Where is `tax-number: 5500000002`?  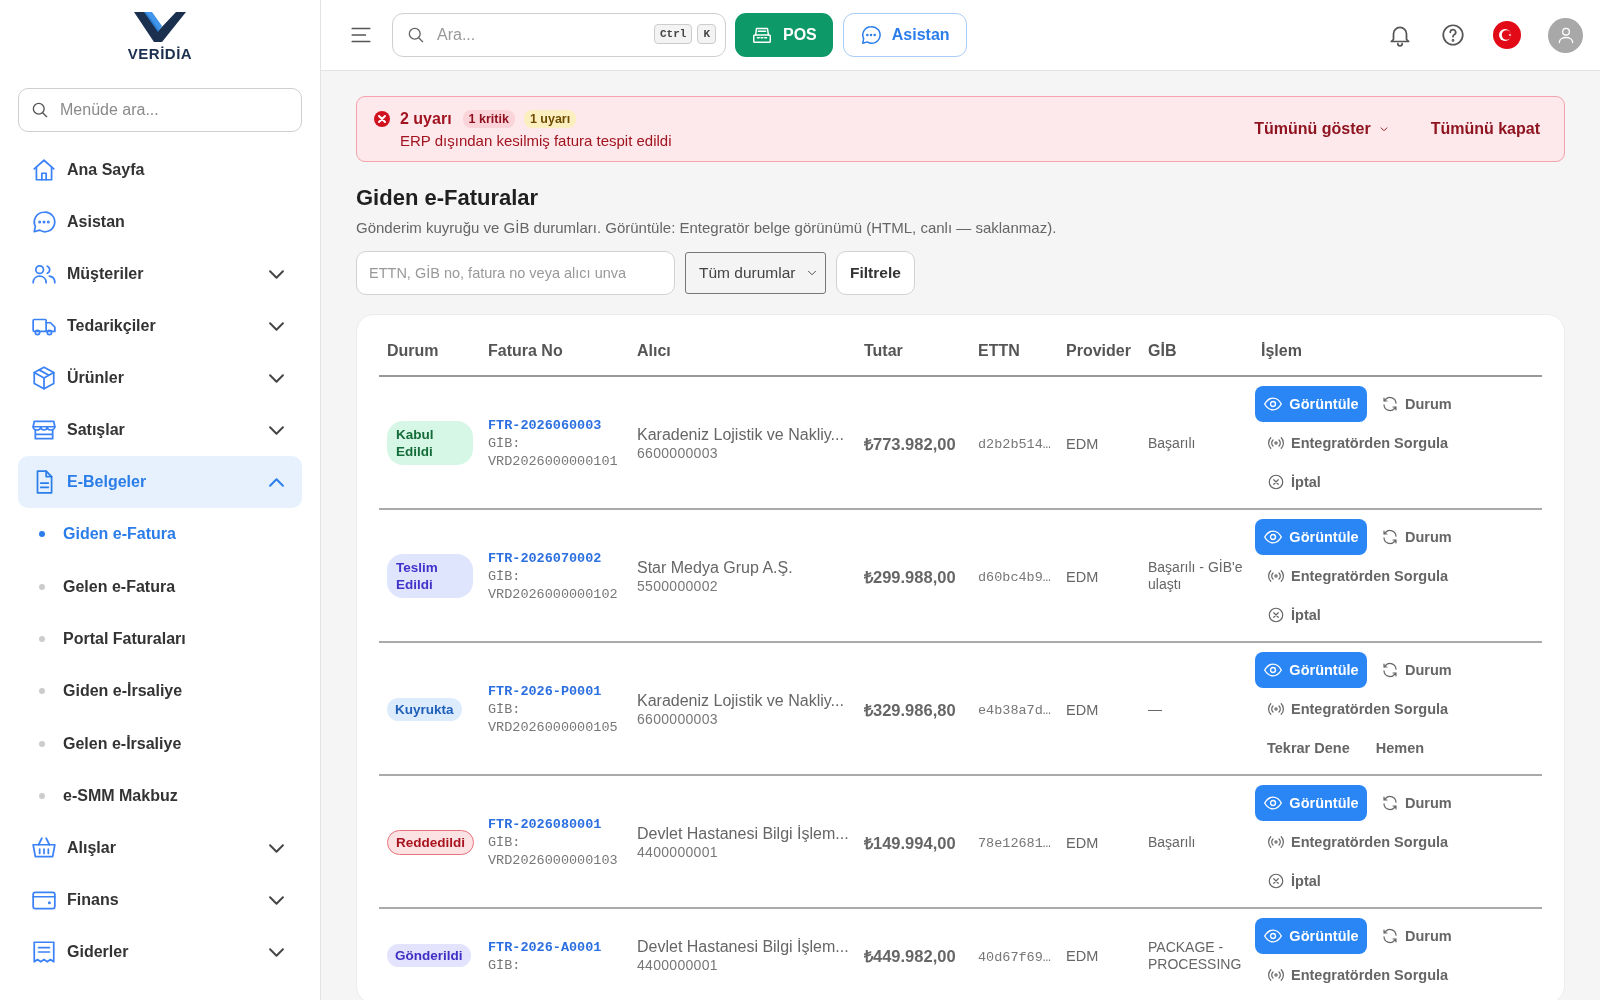
tax-number: 5500000002 is located at coordinates (678, 585).